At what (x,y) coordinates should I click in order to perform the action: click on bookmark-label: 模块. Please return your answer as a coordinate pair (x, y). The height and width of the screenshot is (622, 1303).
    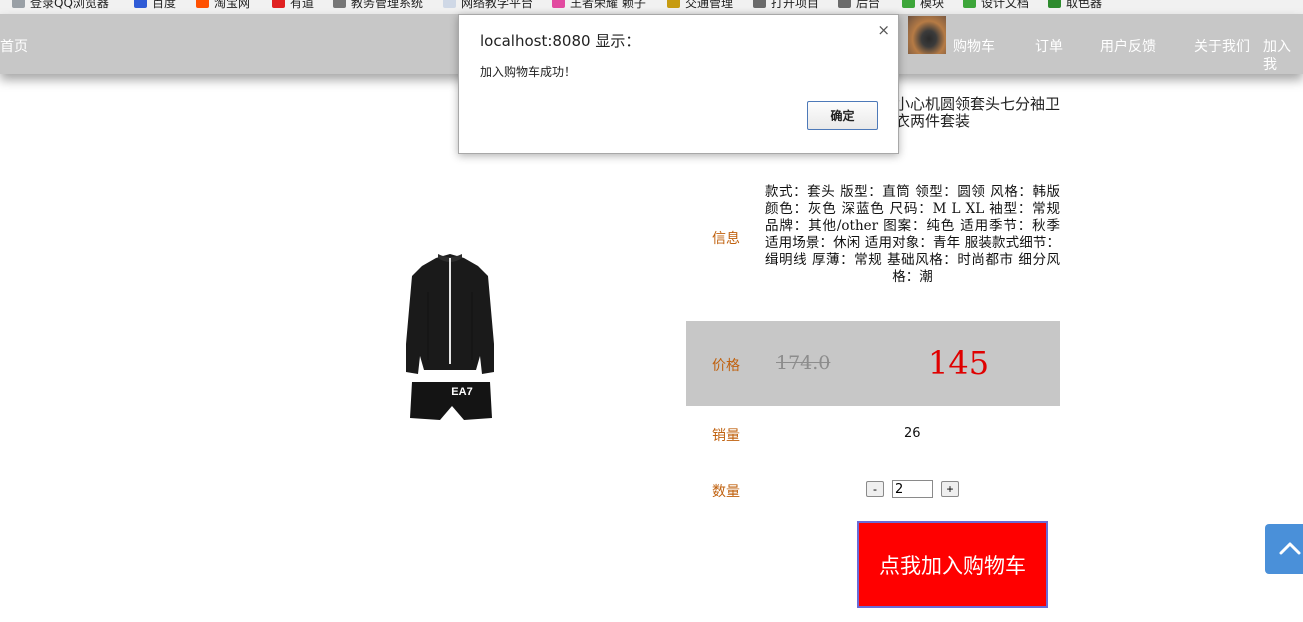
    Looking at the image, I should click on (932, 5).